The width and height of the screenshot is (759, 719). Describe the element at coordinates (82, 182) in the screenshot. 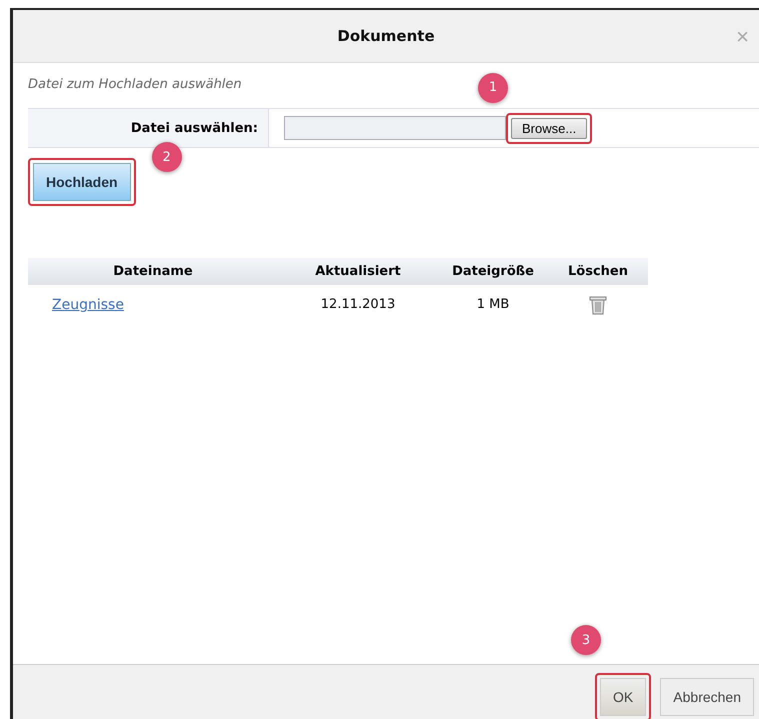

I see `upload-button: Hochladen` at that location.